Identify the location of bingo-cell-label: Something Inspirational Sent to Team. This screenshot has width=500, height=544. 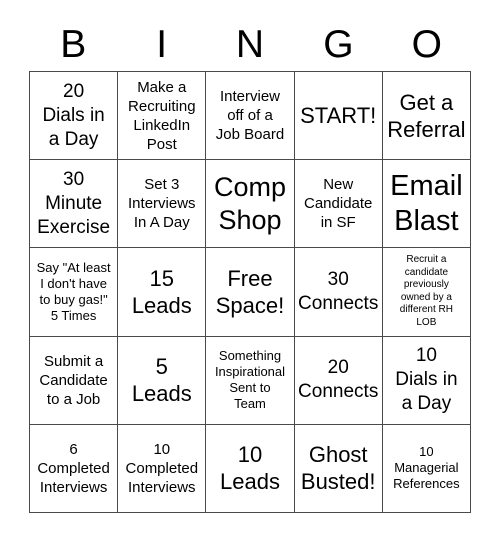
(250, 380).